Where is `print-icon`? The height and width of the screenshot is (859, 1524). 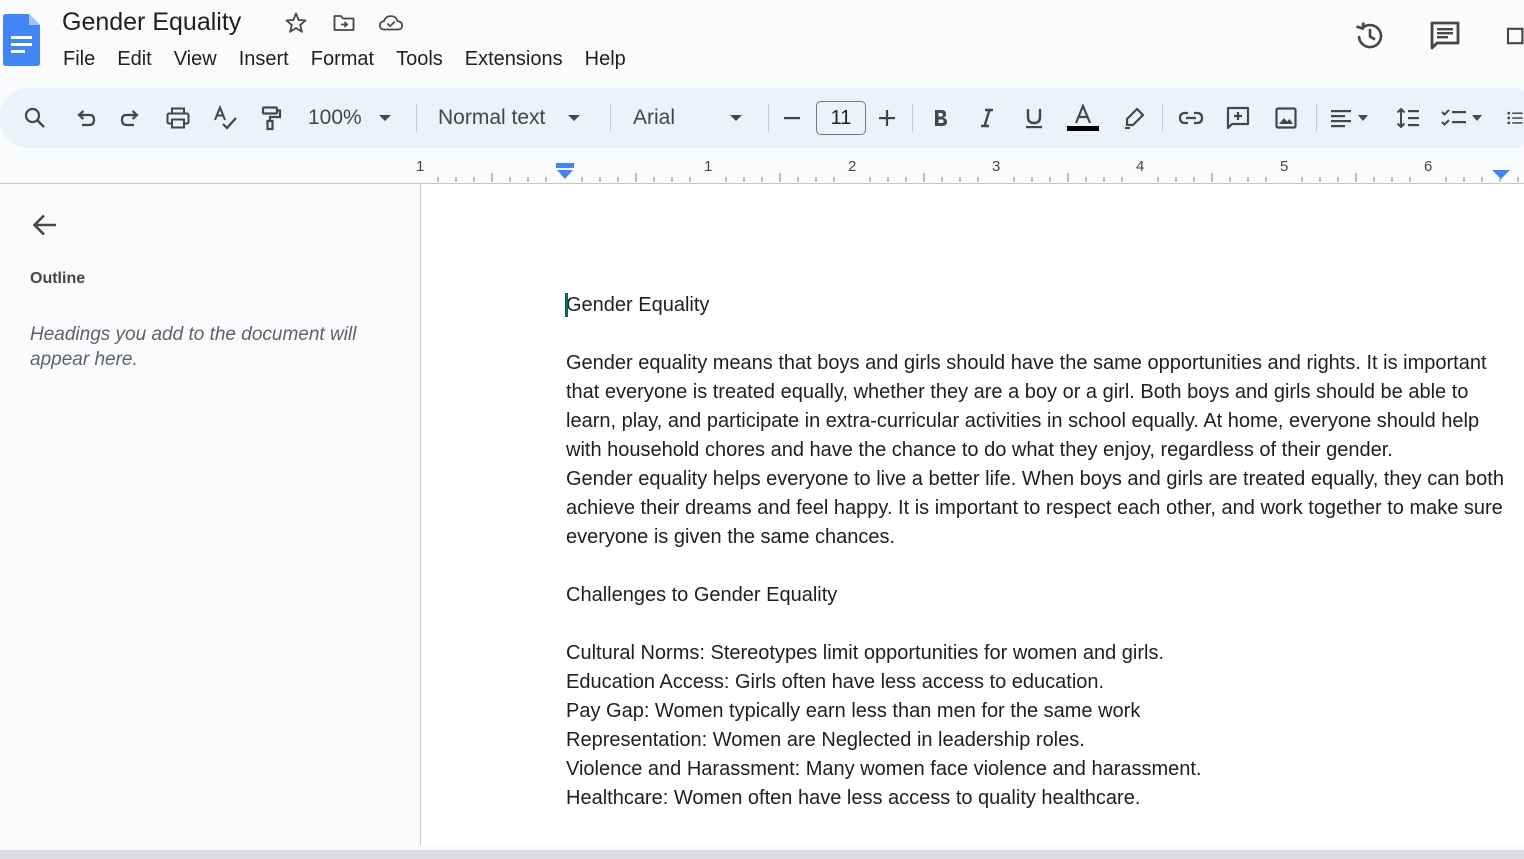
print-icon is located at coordinates (178, 118).